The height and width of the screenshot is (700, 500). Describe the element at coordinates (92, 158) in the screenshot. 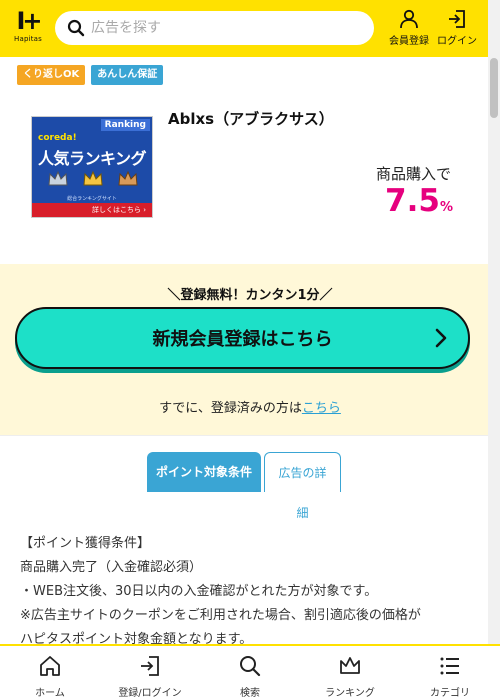

I see `banner-title: 人気ランキング` at that location.